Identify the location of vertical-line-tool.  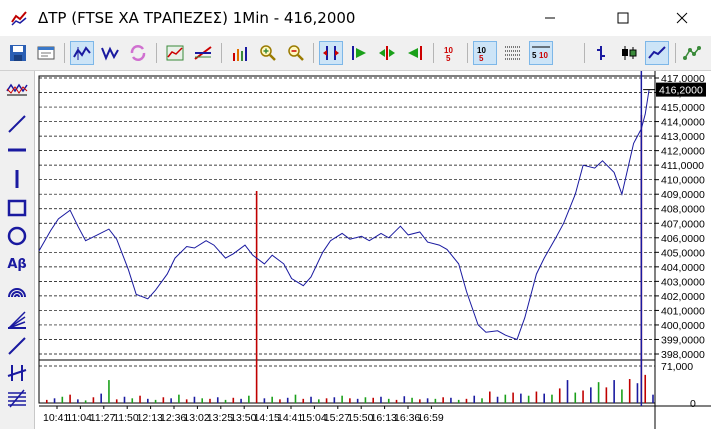
(17, 179).